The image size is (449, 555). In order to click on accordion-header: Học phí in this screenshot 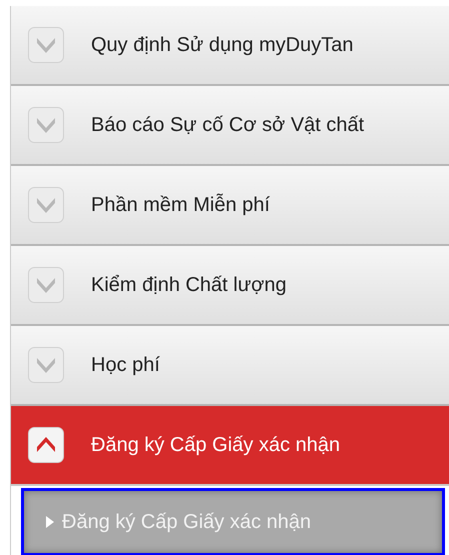, I will do `click(230, 366)`.